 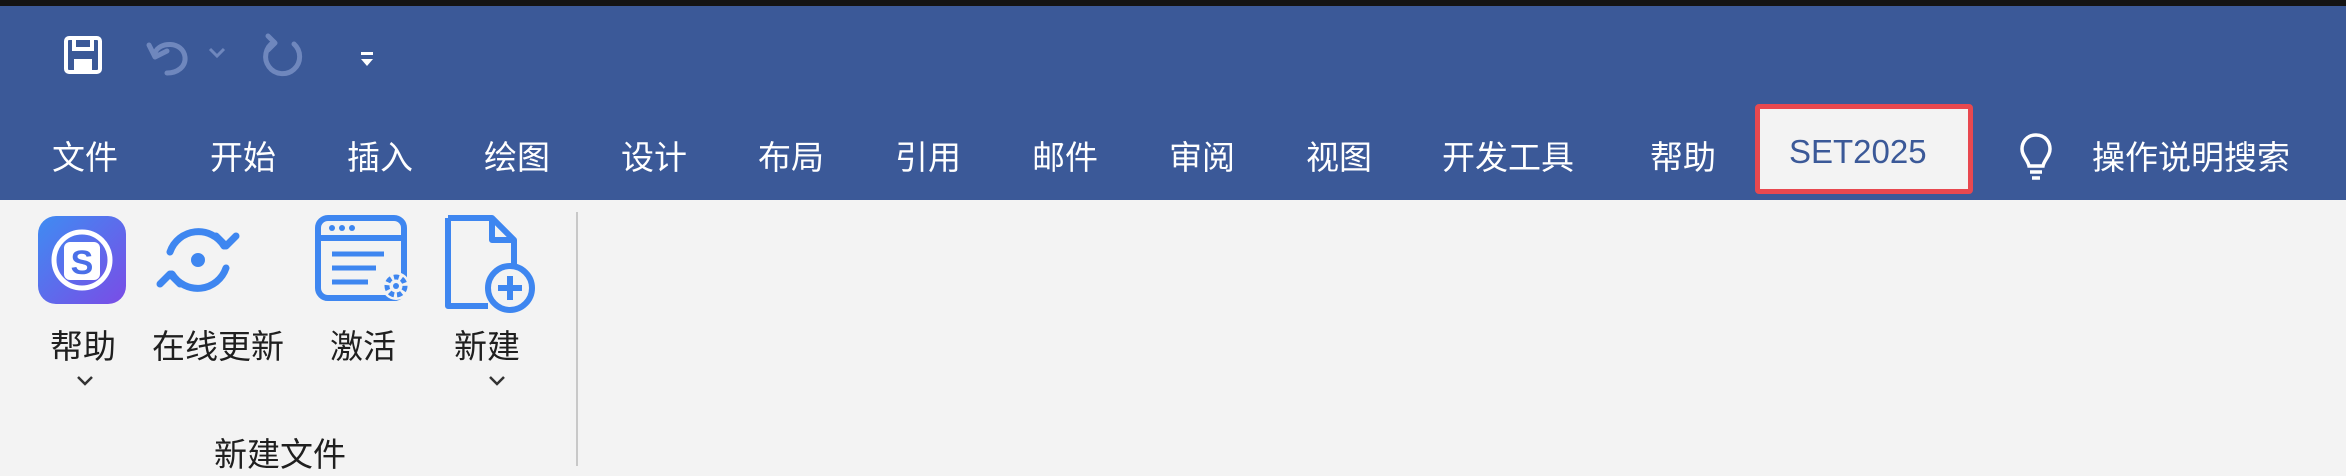 What do you see at coordinates (1202, 158) in the screenshot?
I see `tab-review: 审阅` at bounding box center [1202, 158].